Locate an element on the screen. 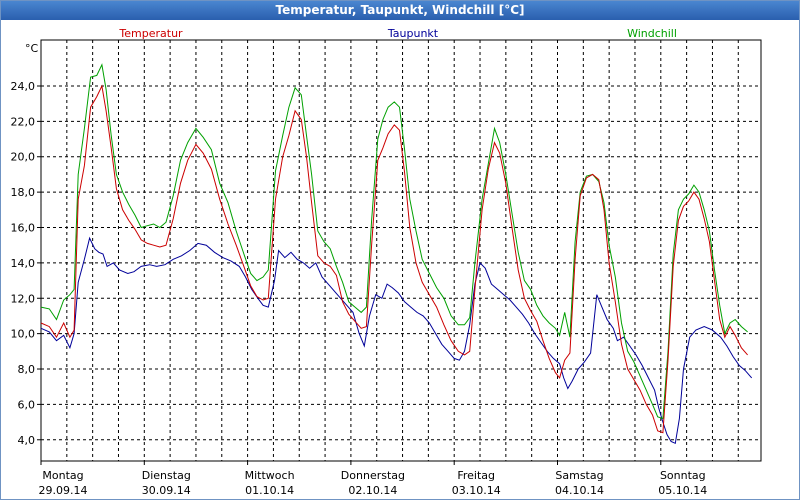  x-tick-day-label: Samstag is located at coordinates (579, 475).